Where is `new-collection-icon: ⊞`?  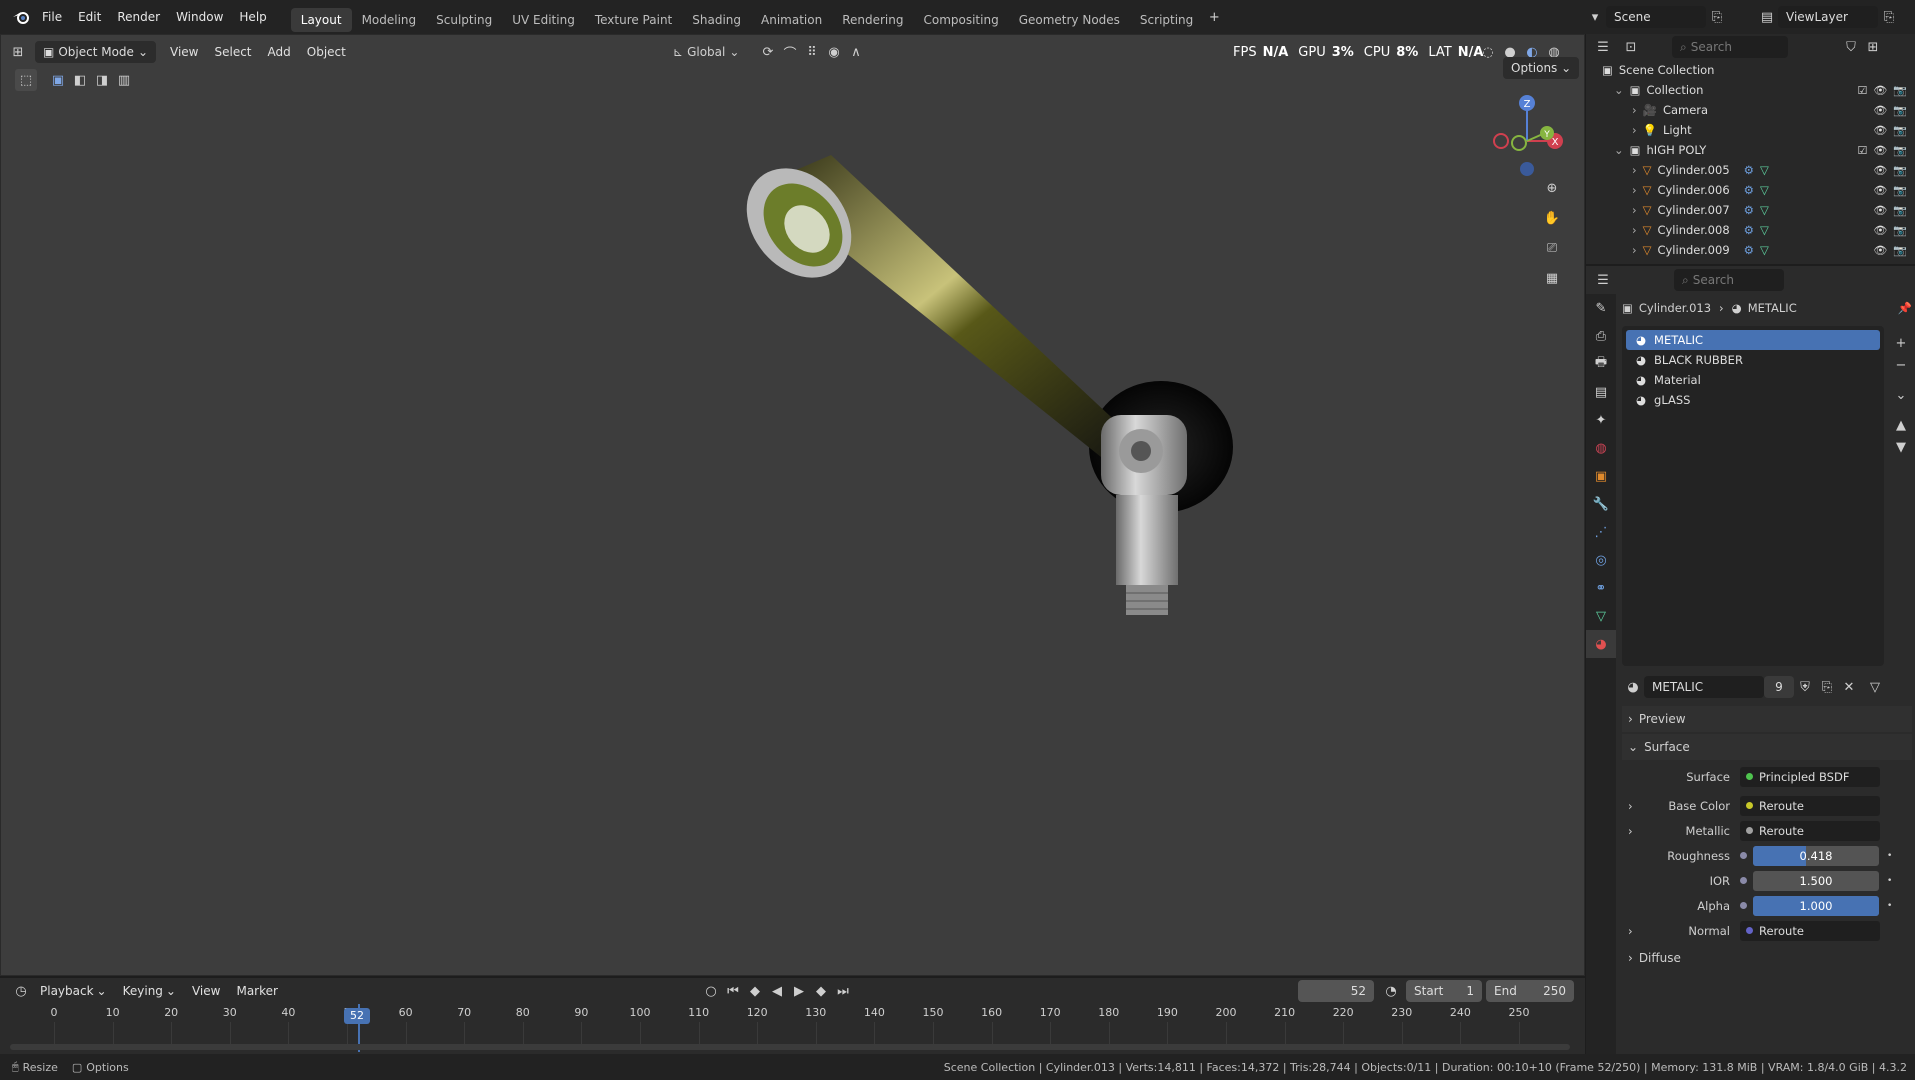 new-collection-icon: ⊞ is located at coordinates (1873, 47).